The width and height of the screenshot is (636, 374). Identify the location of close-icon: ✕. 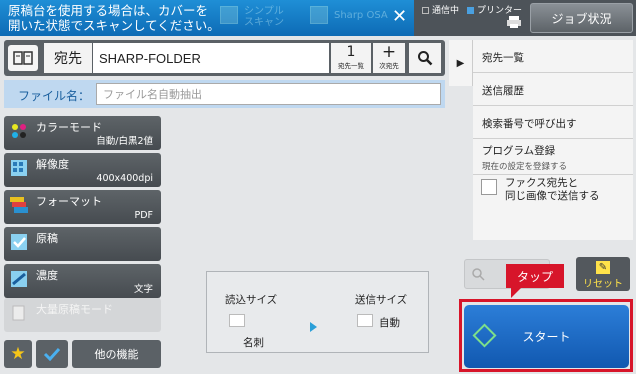
(399, 17).